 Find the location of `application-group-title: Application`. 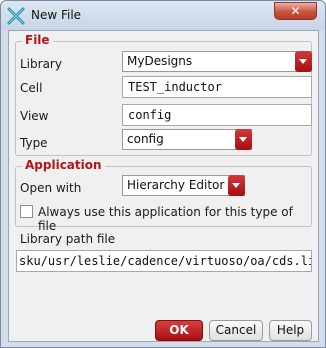

application-group-title: Application is located at coordinates (63, 165).